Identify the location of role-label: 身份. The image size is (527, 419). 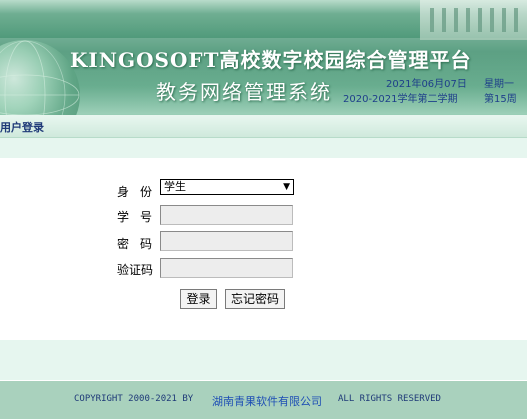
(140, 192).